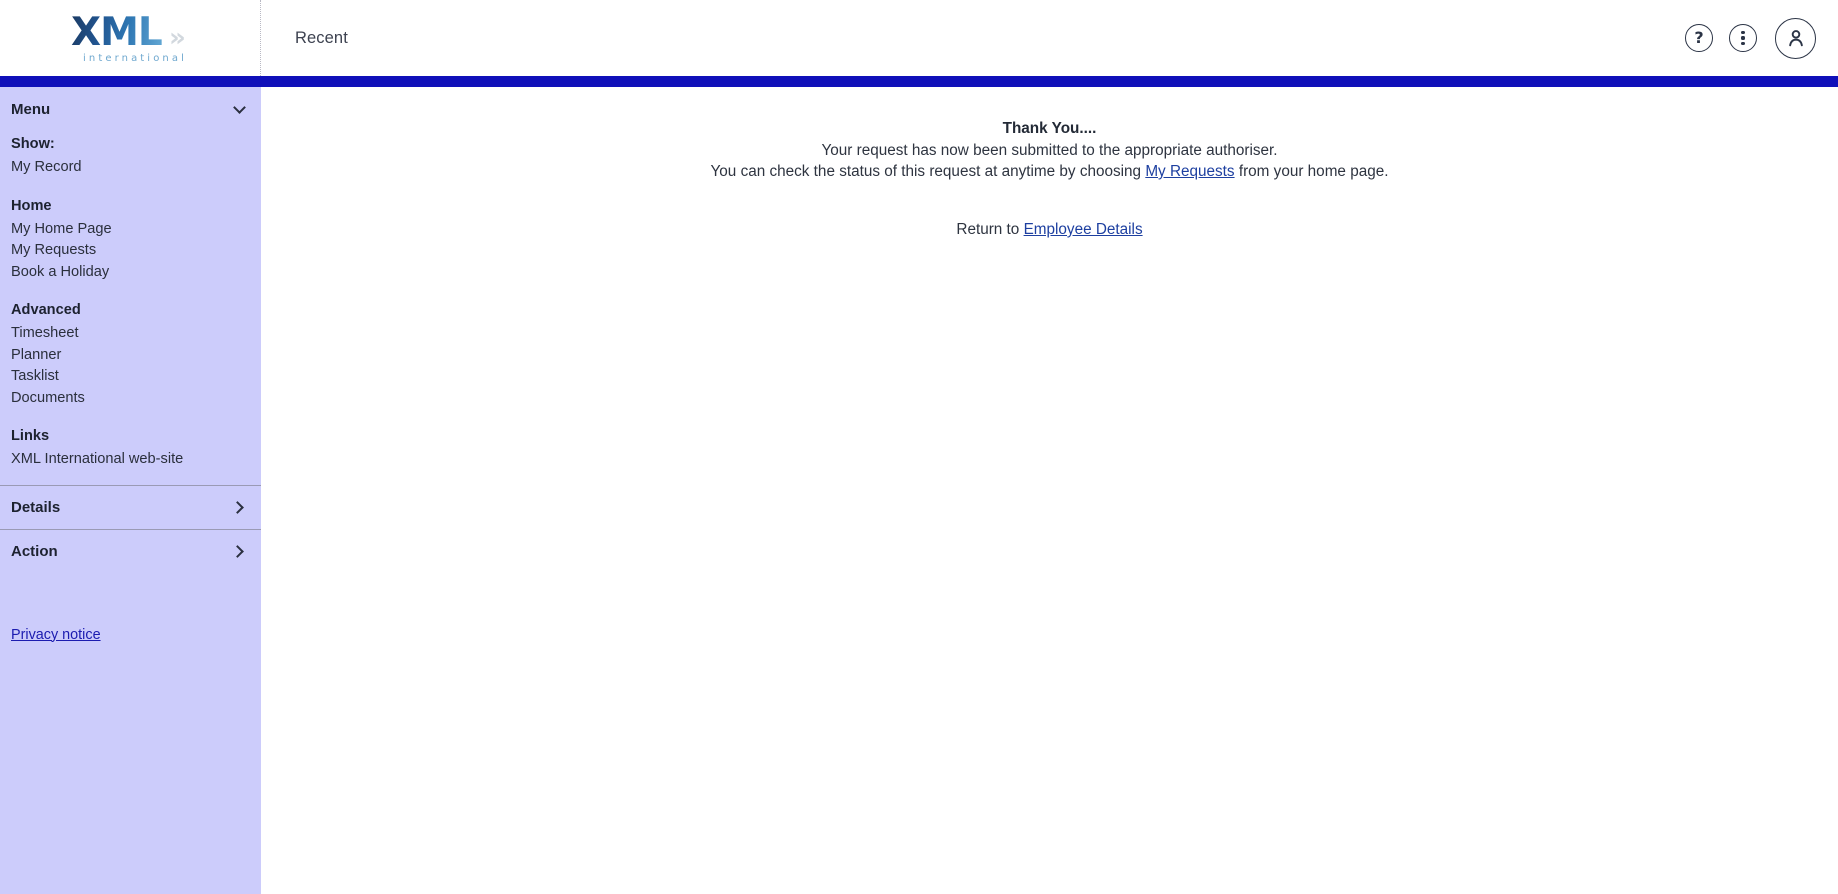 The width and height of the screenshot is (1838, 894). Describe the element at coordinates (130, 399) in the screenshot. I see `sidebar-item-documents: Documents` at that location.